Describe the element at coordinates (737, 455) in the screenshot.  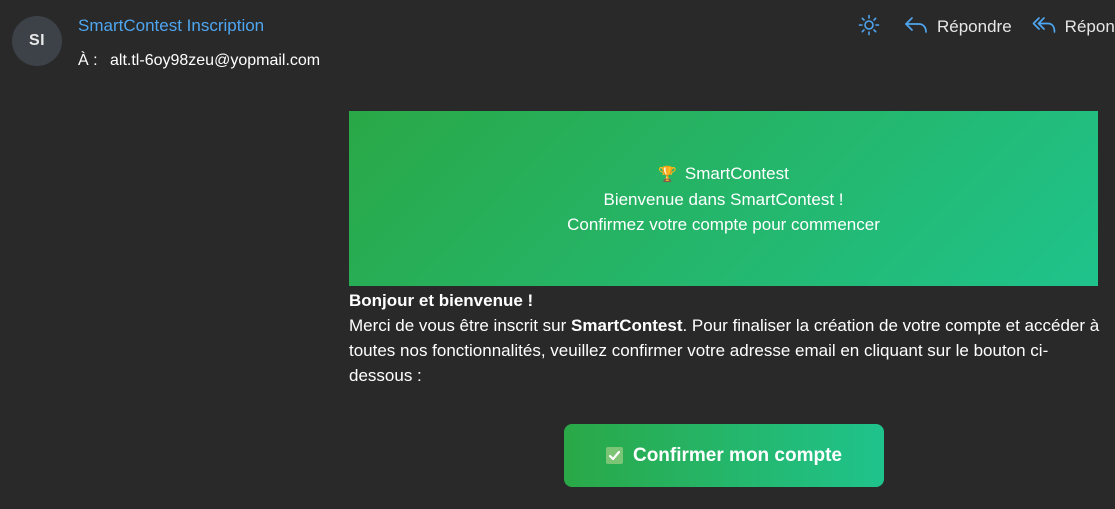
I see `confirm-button-label: Confirmer mon compte` at that location.